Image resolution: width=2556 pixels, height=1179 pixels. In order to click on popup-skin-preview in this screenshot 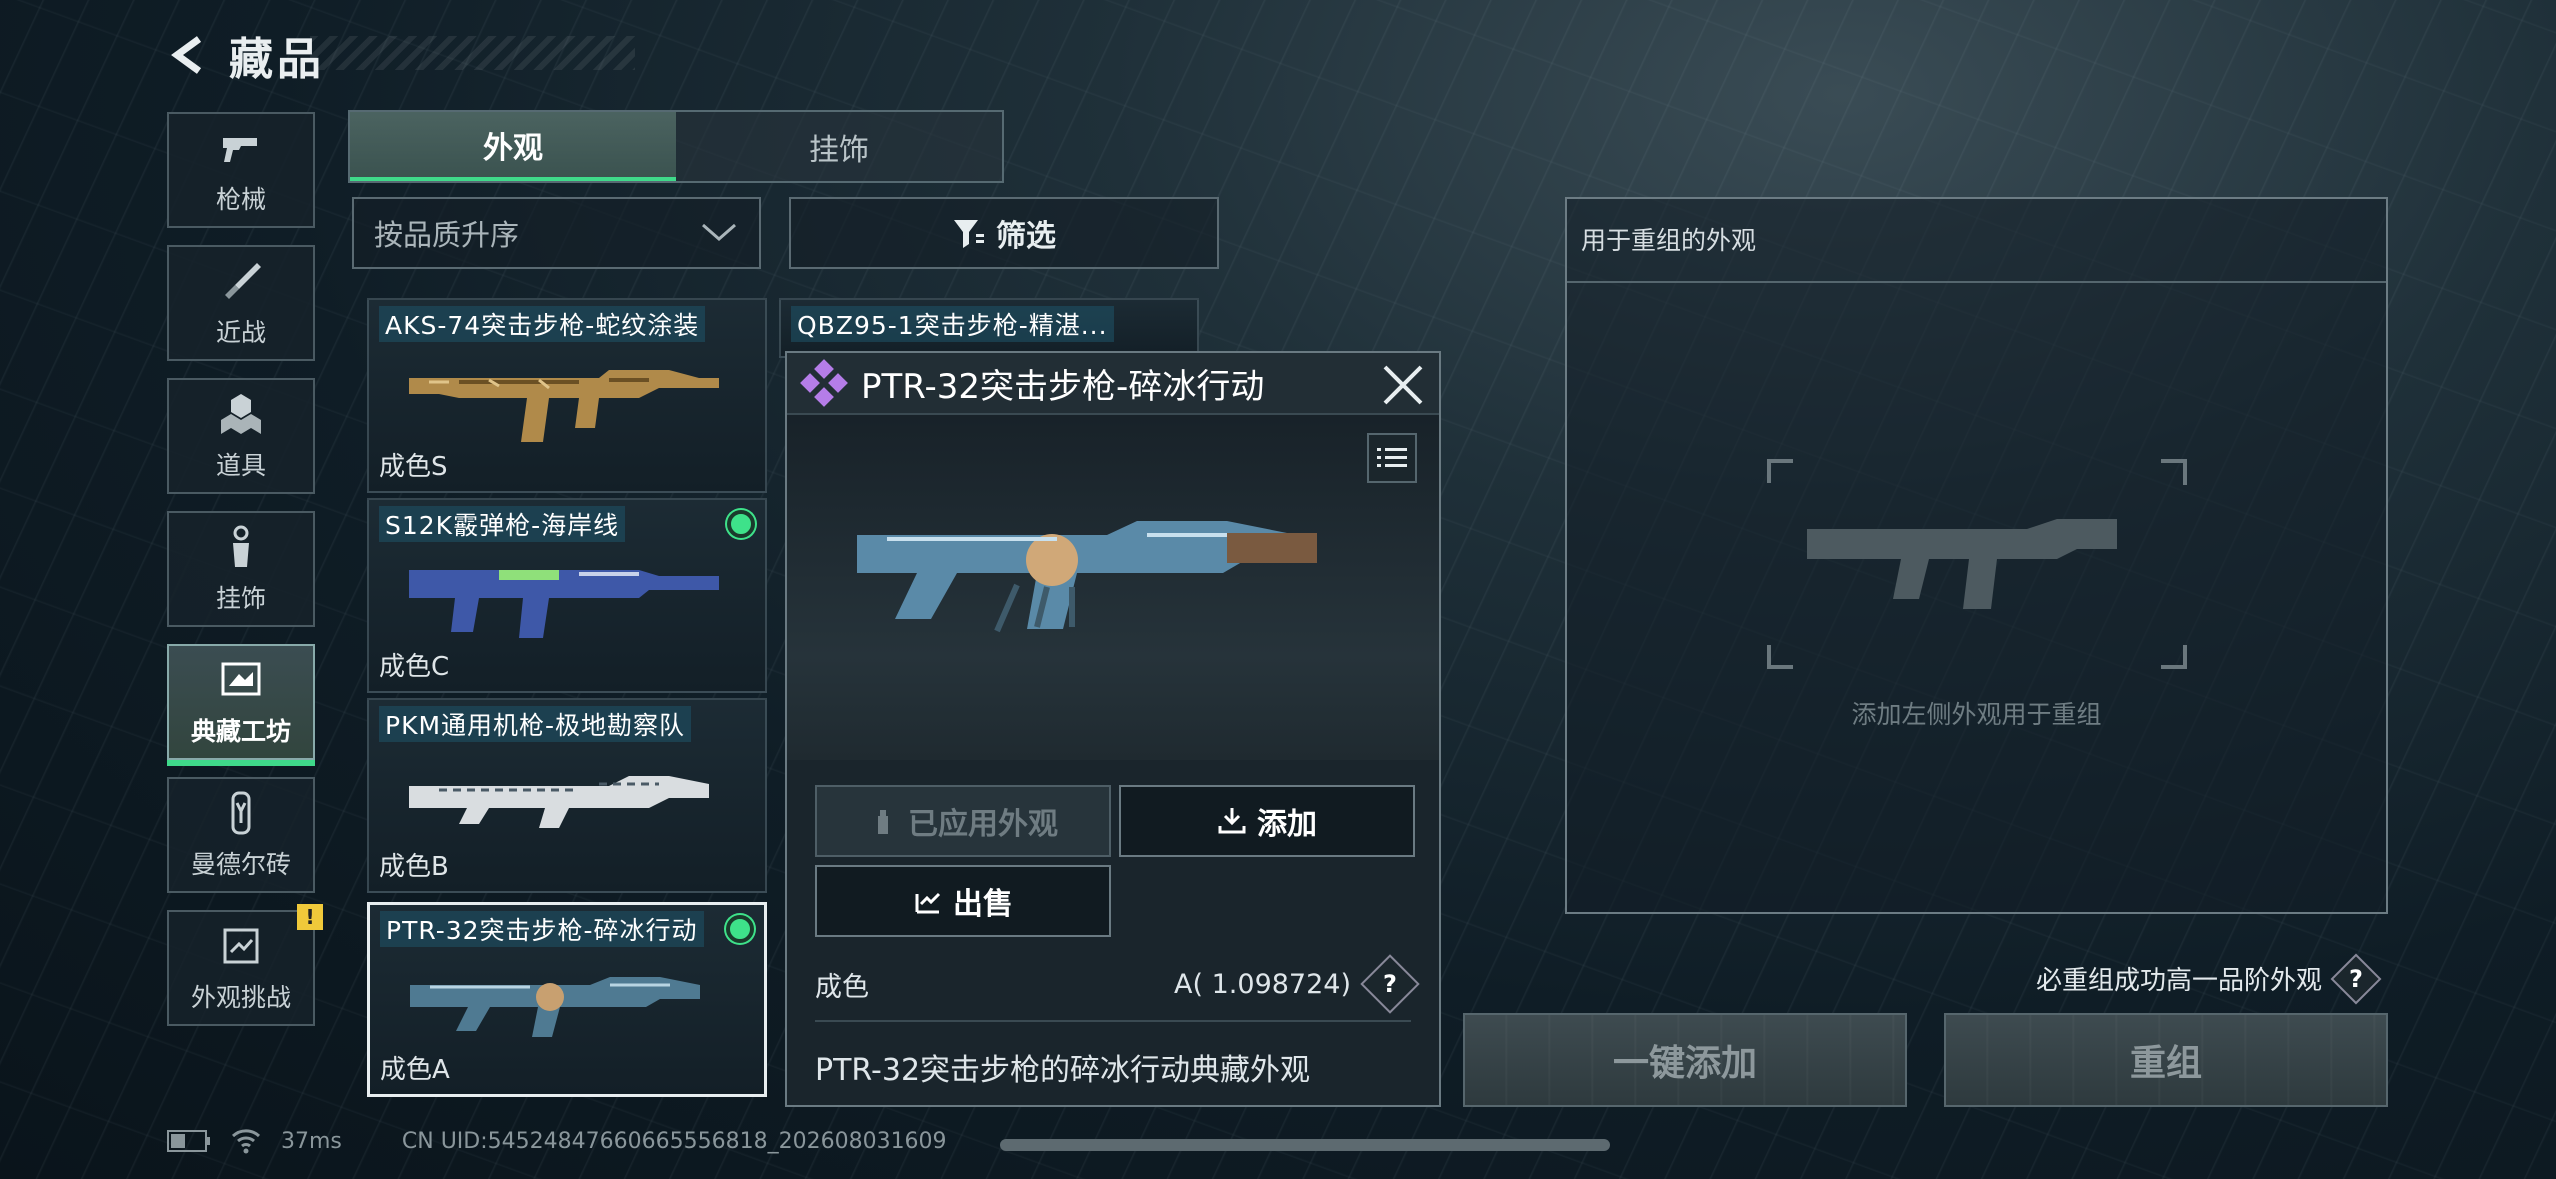, I will do `click(1113, 587)`.